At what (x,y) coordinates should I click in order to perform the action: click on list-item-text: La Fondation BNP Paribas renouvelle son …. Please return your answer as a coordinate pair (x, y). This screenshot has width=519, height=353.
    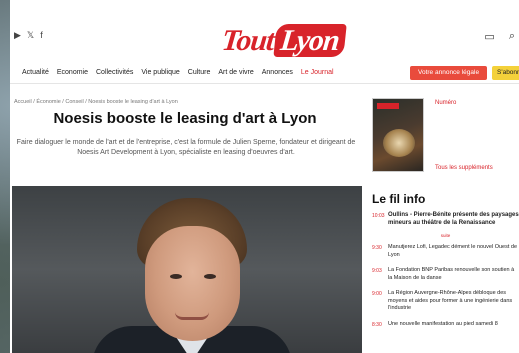
    Looking at the image, I should click on (451, 274).